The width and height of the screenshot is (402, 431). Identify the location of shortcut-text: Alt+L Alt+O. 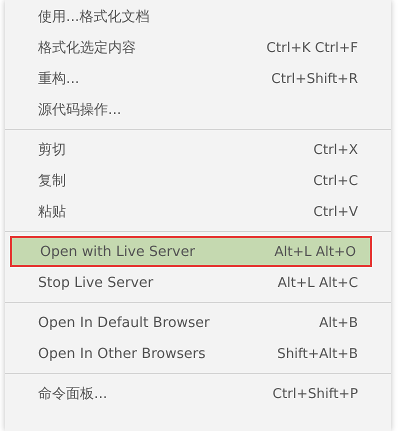
(315, 252).